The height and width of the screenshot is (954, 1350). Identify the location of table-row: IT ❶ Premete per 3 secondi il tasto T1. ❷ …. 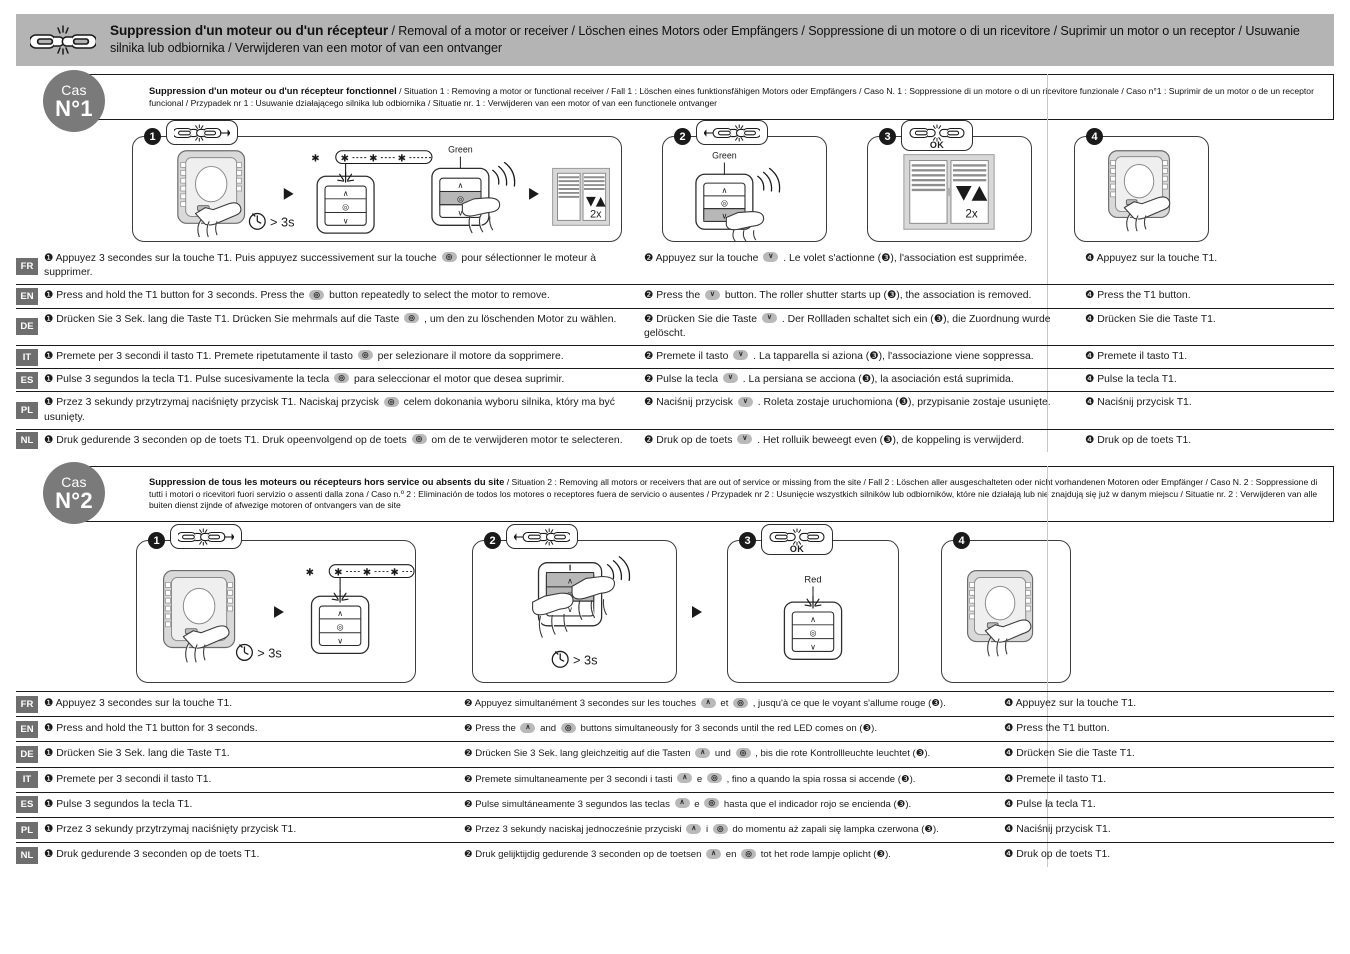
(675, 779).